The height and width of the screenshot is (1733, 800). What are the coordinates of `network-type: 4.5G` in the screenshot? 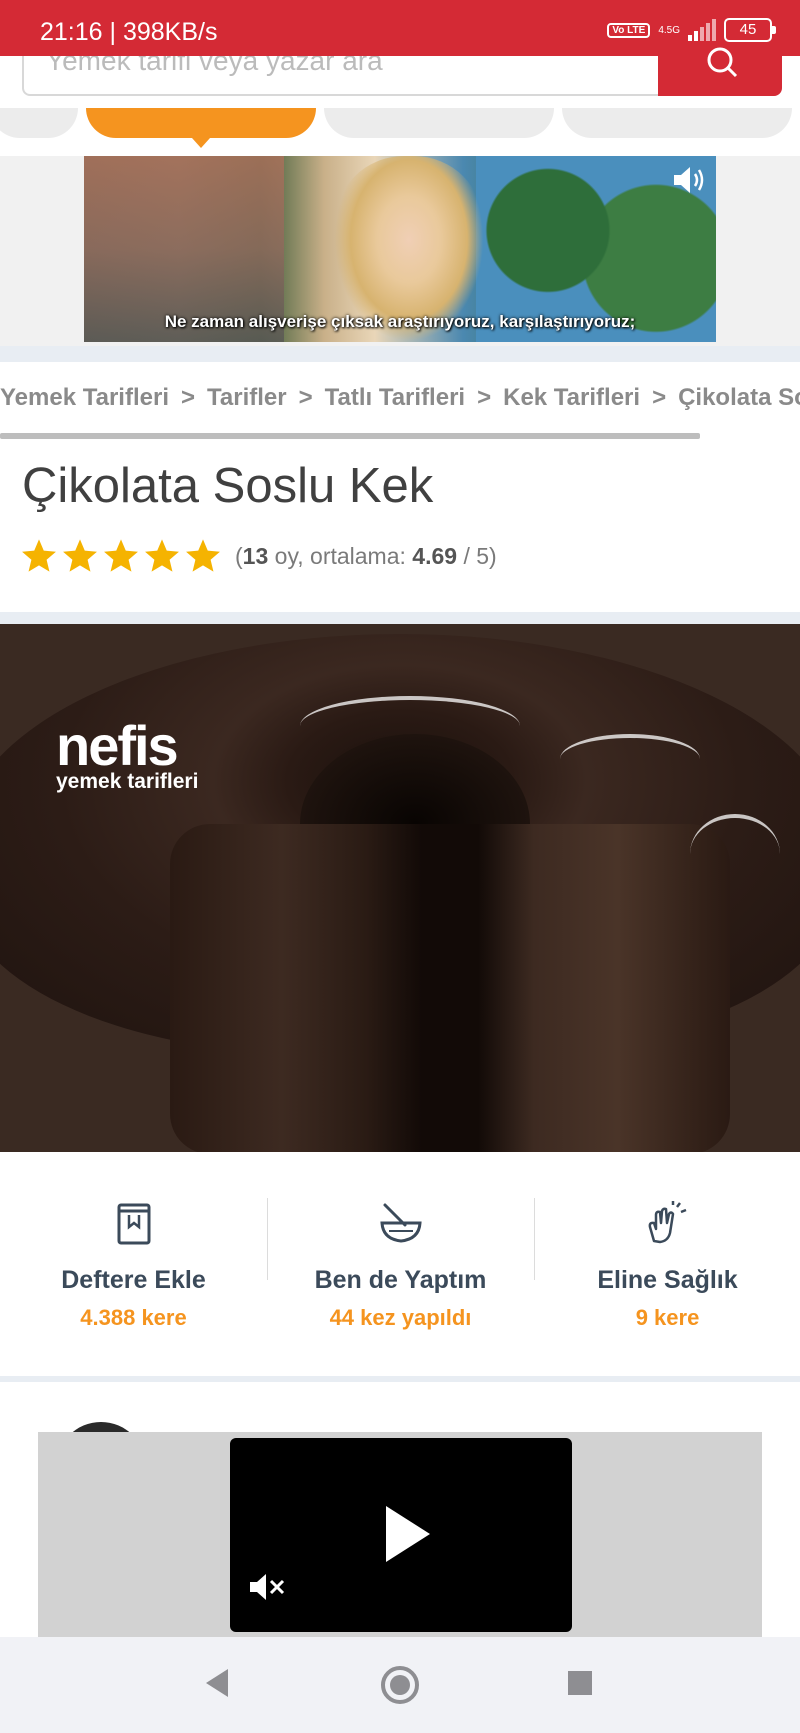 It's located at (669, 30).